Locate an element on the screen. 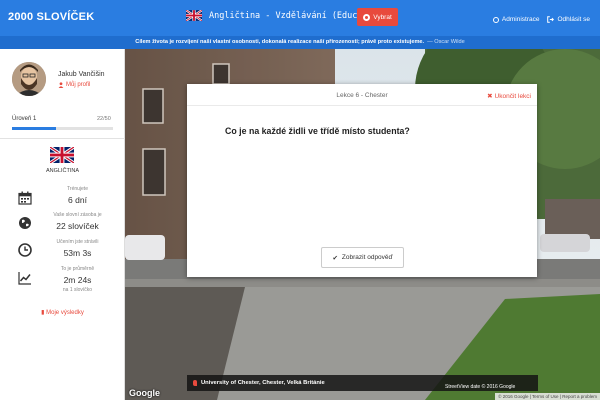 This screenshot has width=600, height=400. lesson-card-header: Lekce 6 - Chester ✖ Ukončit lekci is located at coordinates (362, 95).